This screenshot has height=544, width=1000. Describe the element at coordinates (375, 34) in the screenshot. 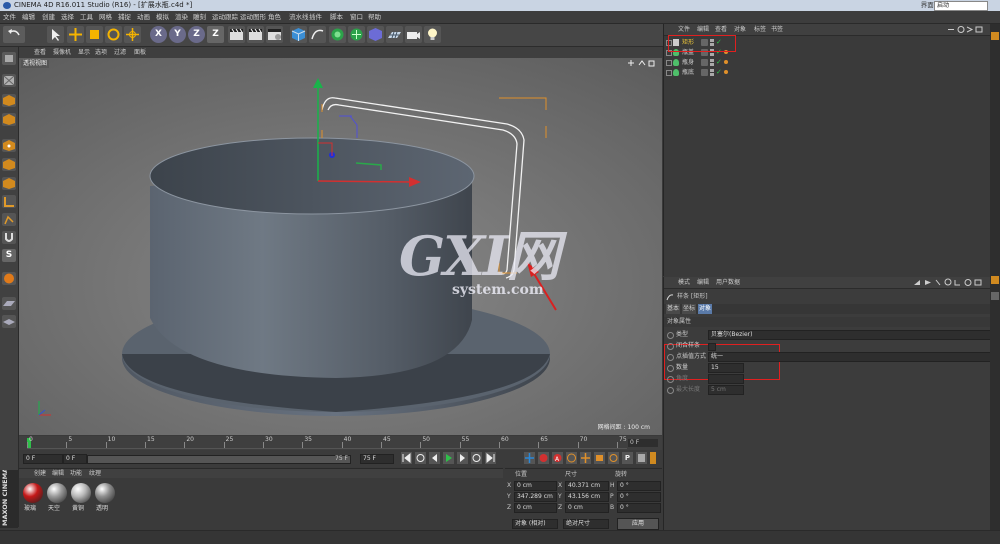

I see `deformer-icon` at that location.